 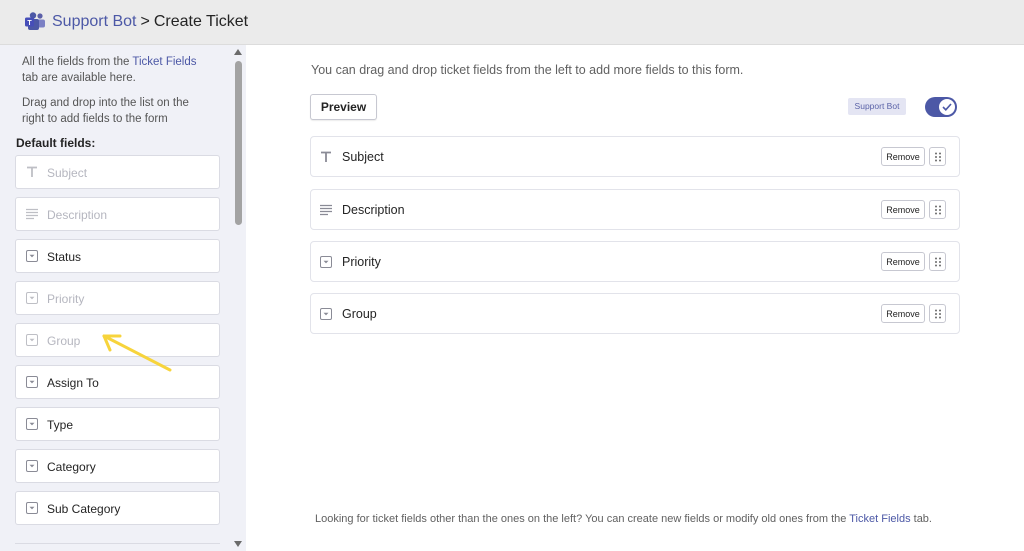 What do you see at coordinates (117, 298) in the screenshot?
I see `sidebar-field-priority: Priority` at bounding box center [117, 298].